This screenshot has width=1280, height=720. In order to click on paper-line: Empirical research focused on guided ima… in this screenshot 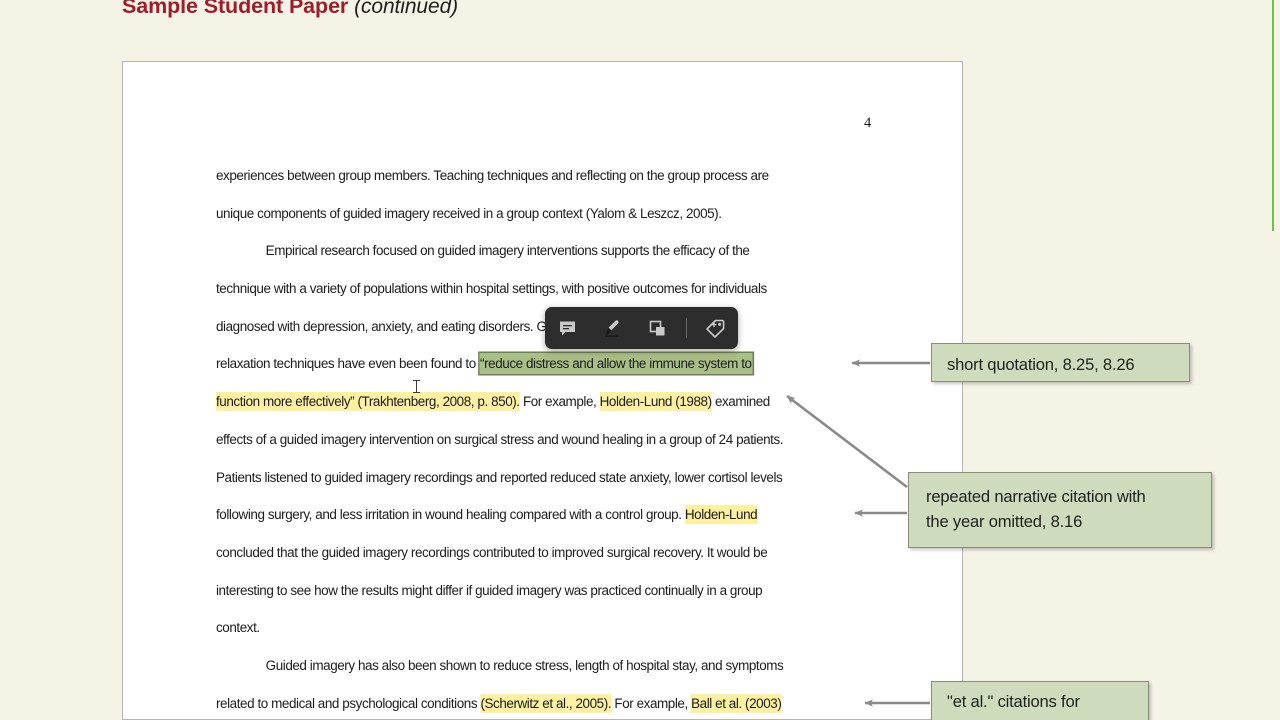, I will do `click(526, 258)`.